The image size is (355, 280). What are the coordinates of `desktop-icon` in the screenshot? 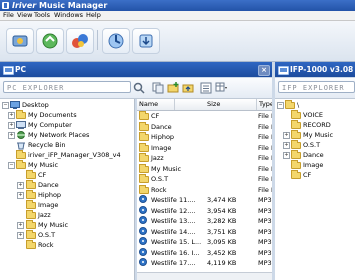 It's located at (15, 105).